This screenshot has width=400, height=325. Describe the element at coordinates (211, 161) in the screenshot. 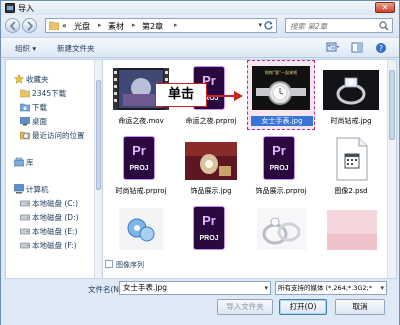

I see `jewelry-thumbnail` at that location.